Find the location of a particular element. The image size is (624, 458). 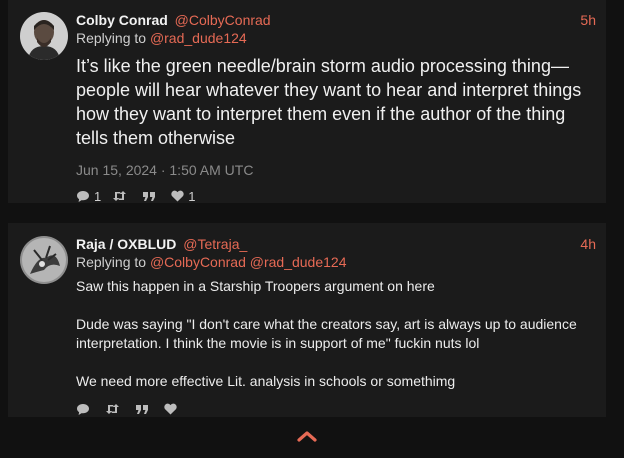

replying-to: Replying to @ColbyConrad @rad_dude124 is located at coordinates (336, 262).